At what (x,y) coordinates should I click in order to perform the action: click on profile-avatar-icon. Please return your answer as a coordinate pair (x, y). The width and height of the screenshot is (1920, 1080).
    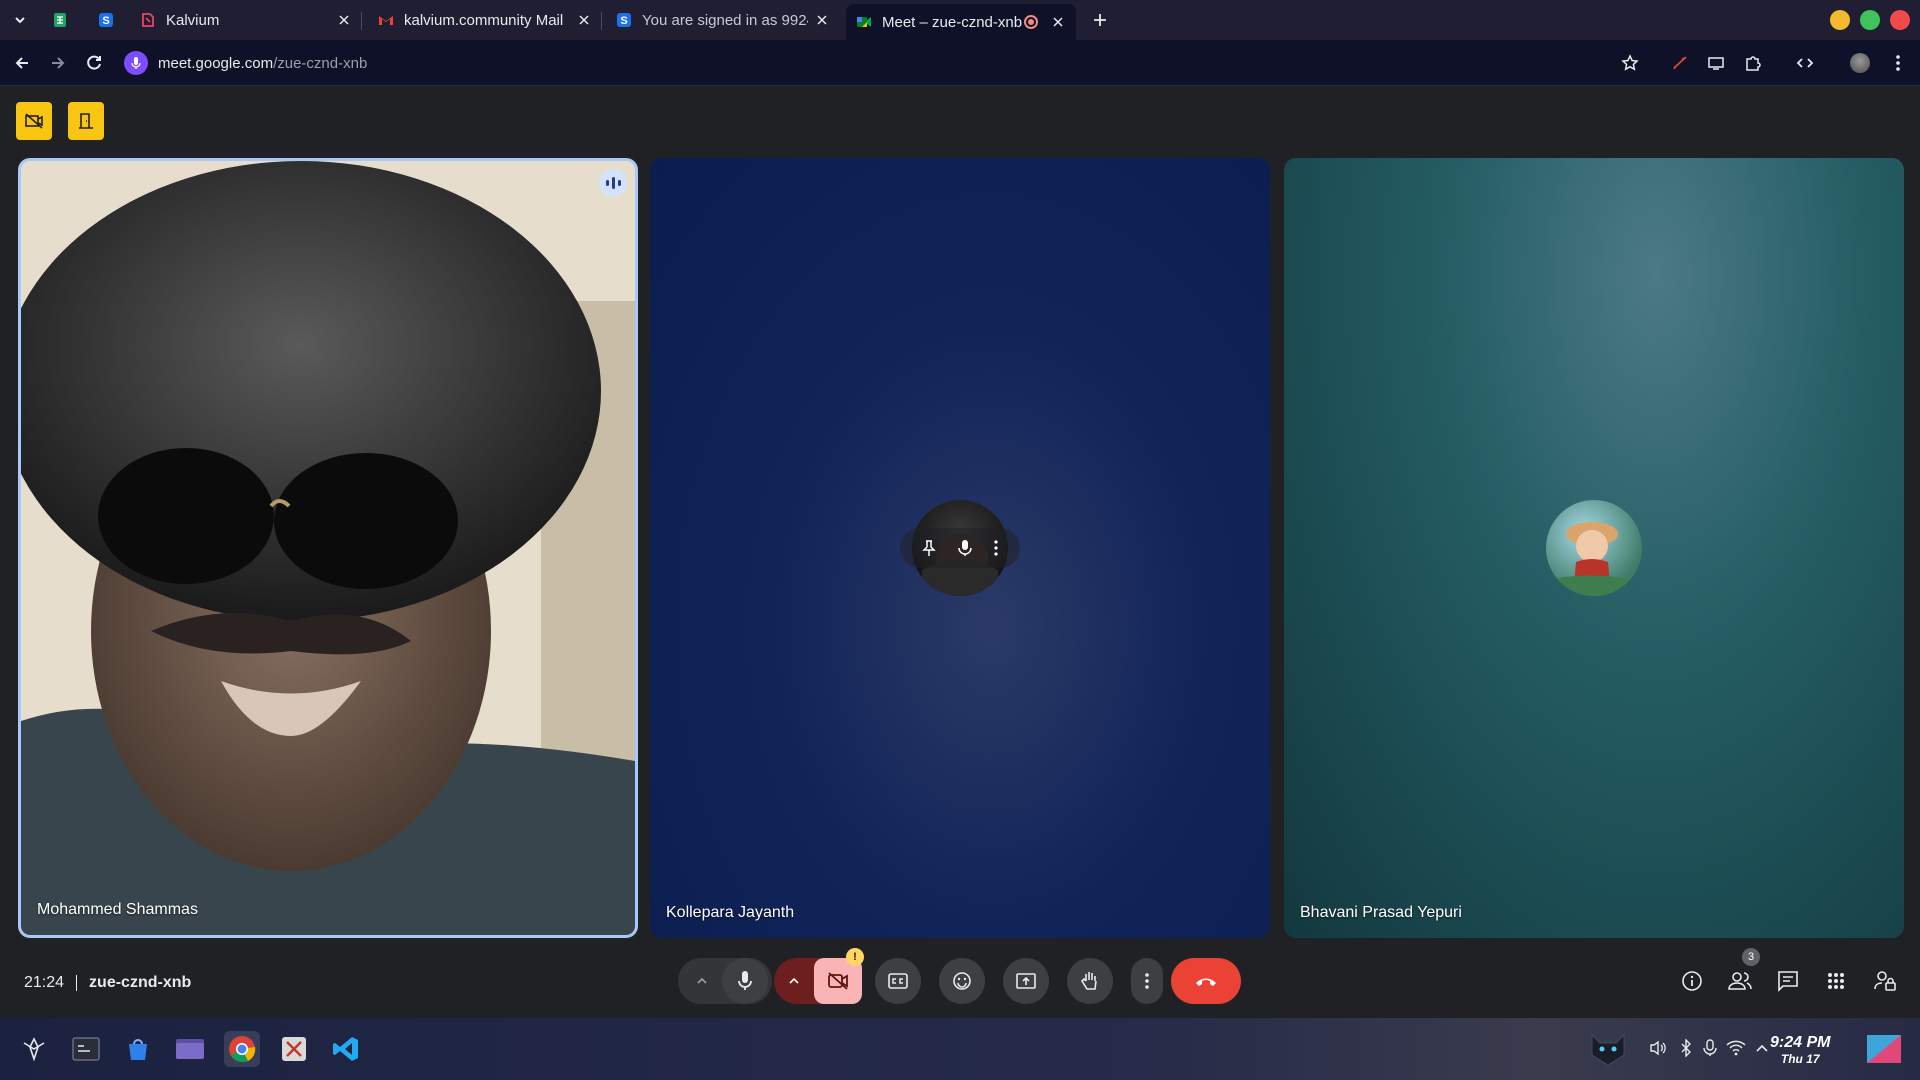
    Looking at the image, I should click on (1860, 63).